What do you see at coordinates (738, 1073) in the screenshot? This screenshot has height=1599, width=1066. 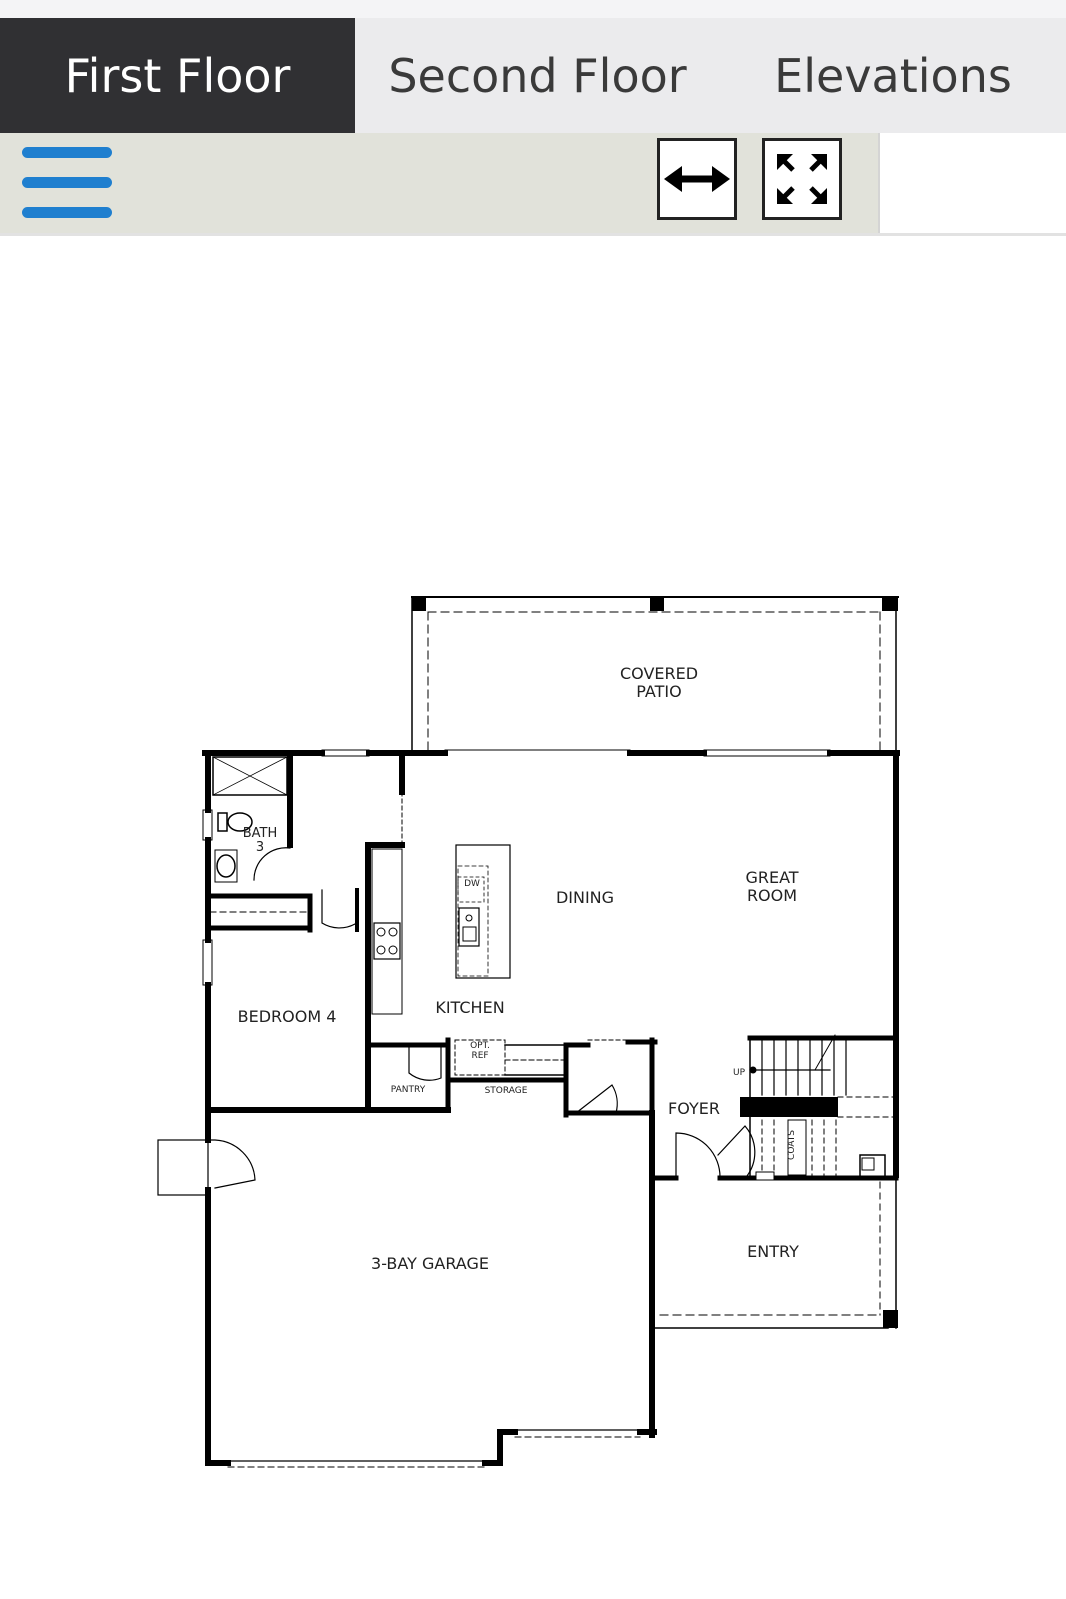 I see `up-label: UP` at bounding box center [738, 1073].